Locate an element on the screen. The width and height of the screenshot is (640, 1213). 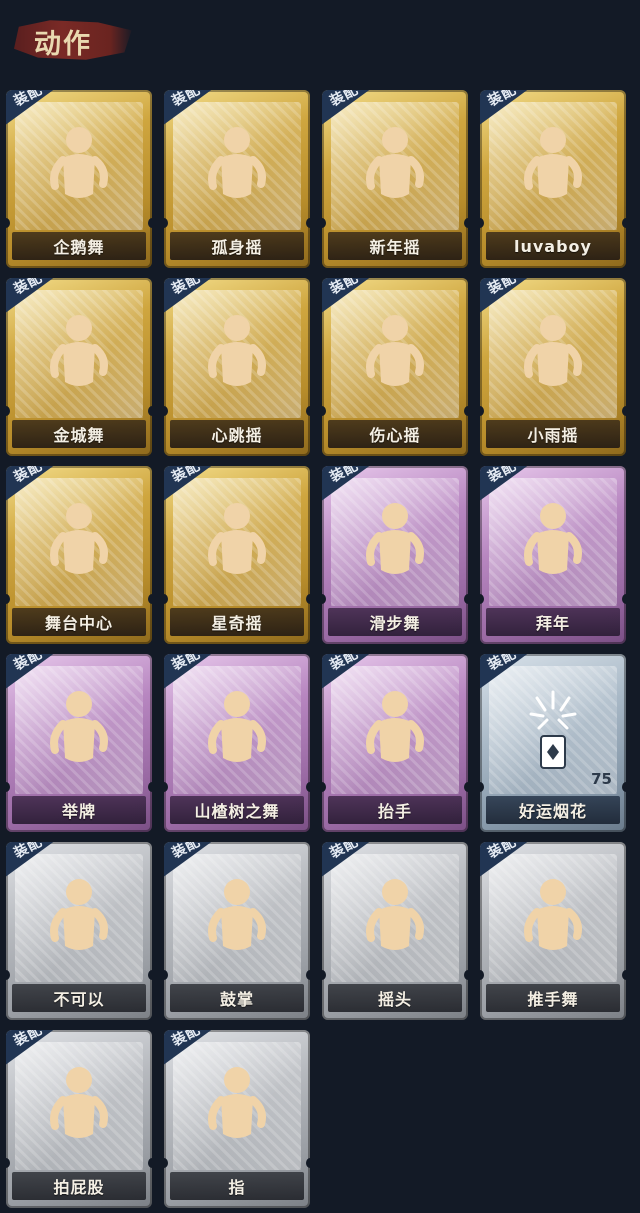
page-title: 动作 is located at coordinates (63, 44).